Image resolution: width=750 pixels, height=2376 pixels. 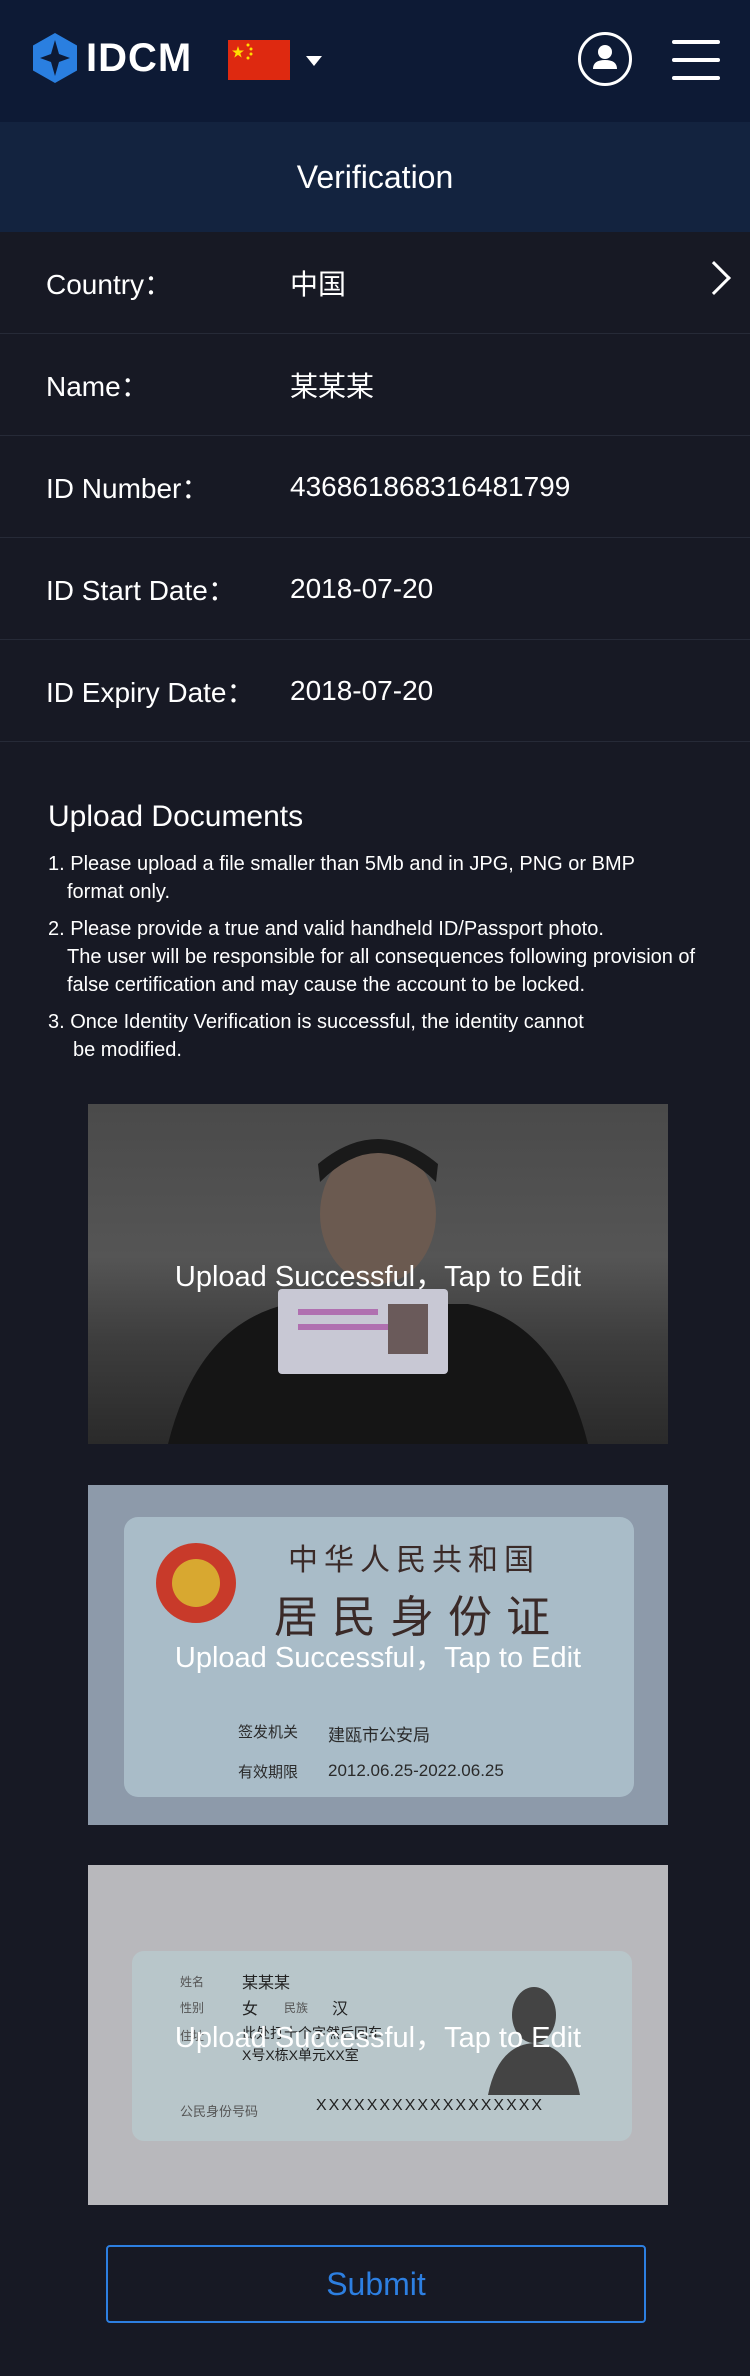 What do you see at coordinates (379, 1735) in the screenshot?
I see `authority-value: 建瓯市公安局` at bounding box center [379, 1735].